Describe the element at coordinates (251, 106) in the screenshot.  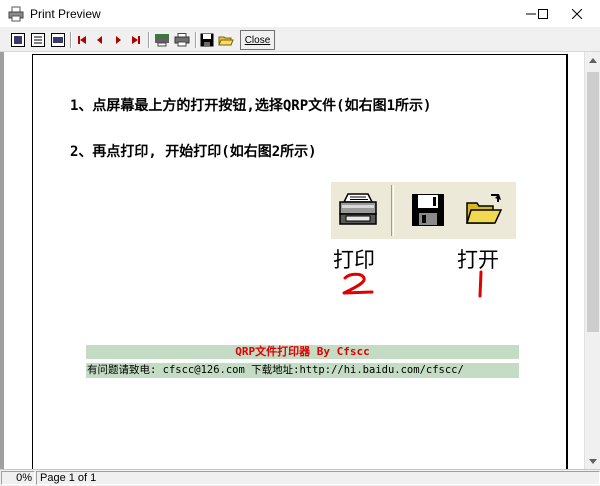
I see `instruction-step-1: 1、点屏幕最上方的打开按钮,选择QRP文件(如右图1所示)` at that location.